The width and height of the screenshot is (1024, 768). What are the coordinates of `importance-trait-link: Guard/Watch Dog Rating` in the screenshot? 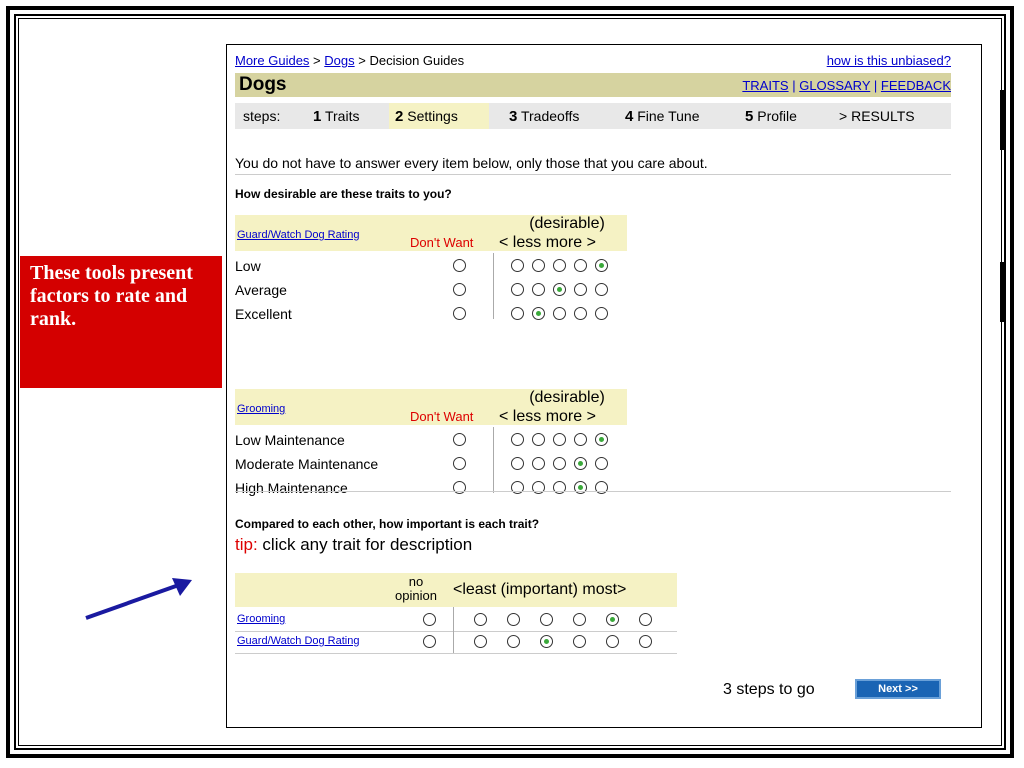 It's located at (298, 641).